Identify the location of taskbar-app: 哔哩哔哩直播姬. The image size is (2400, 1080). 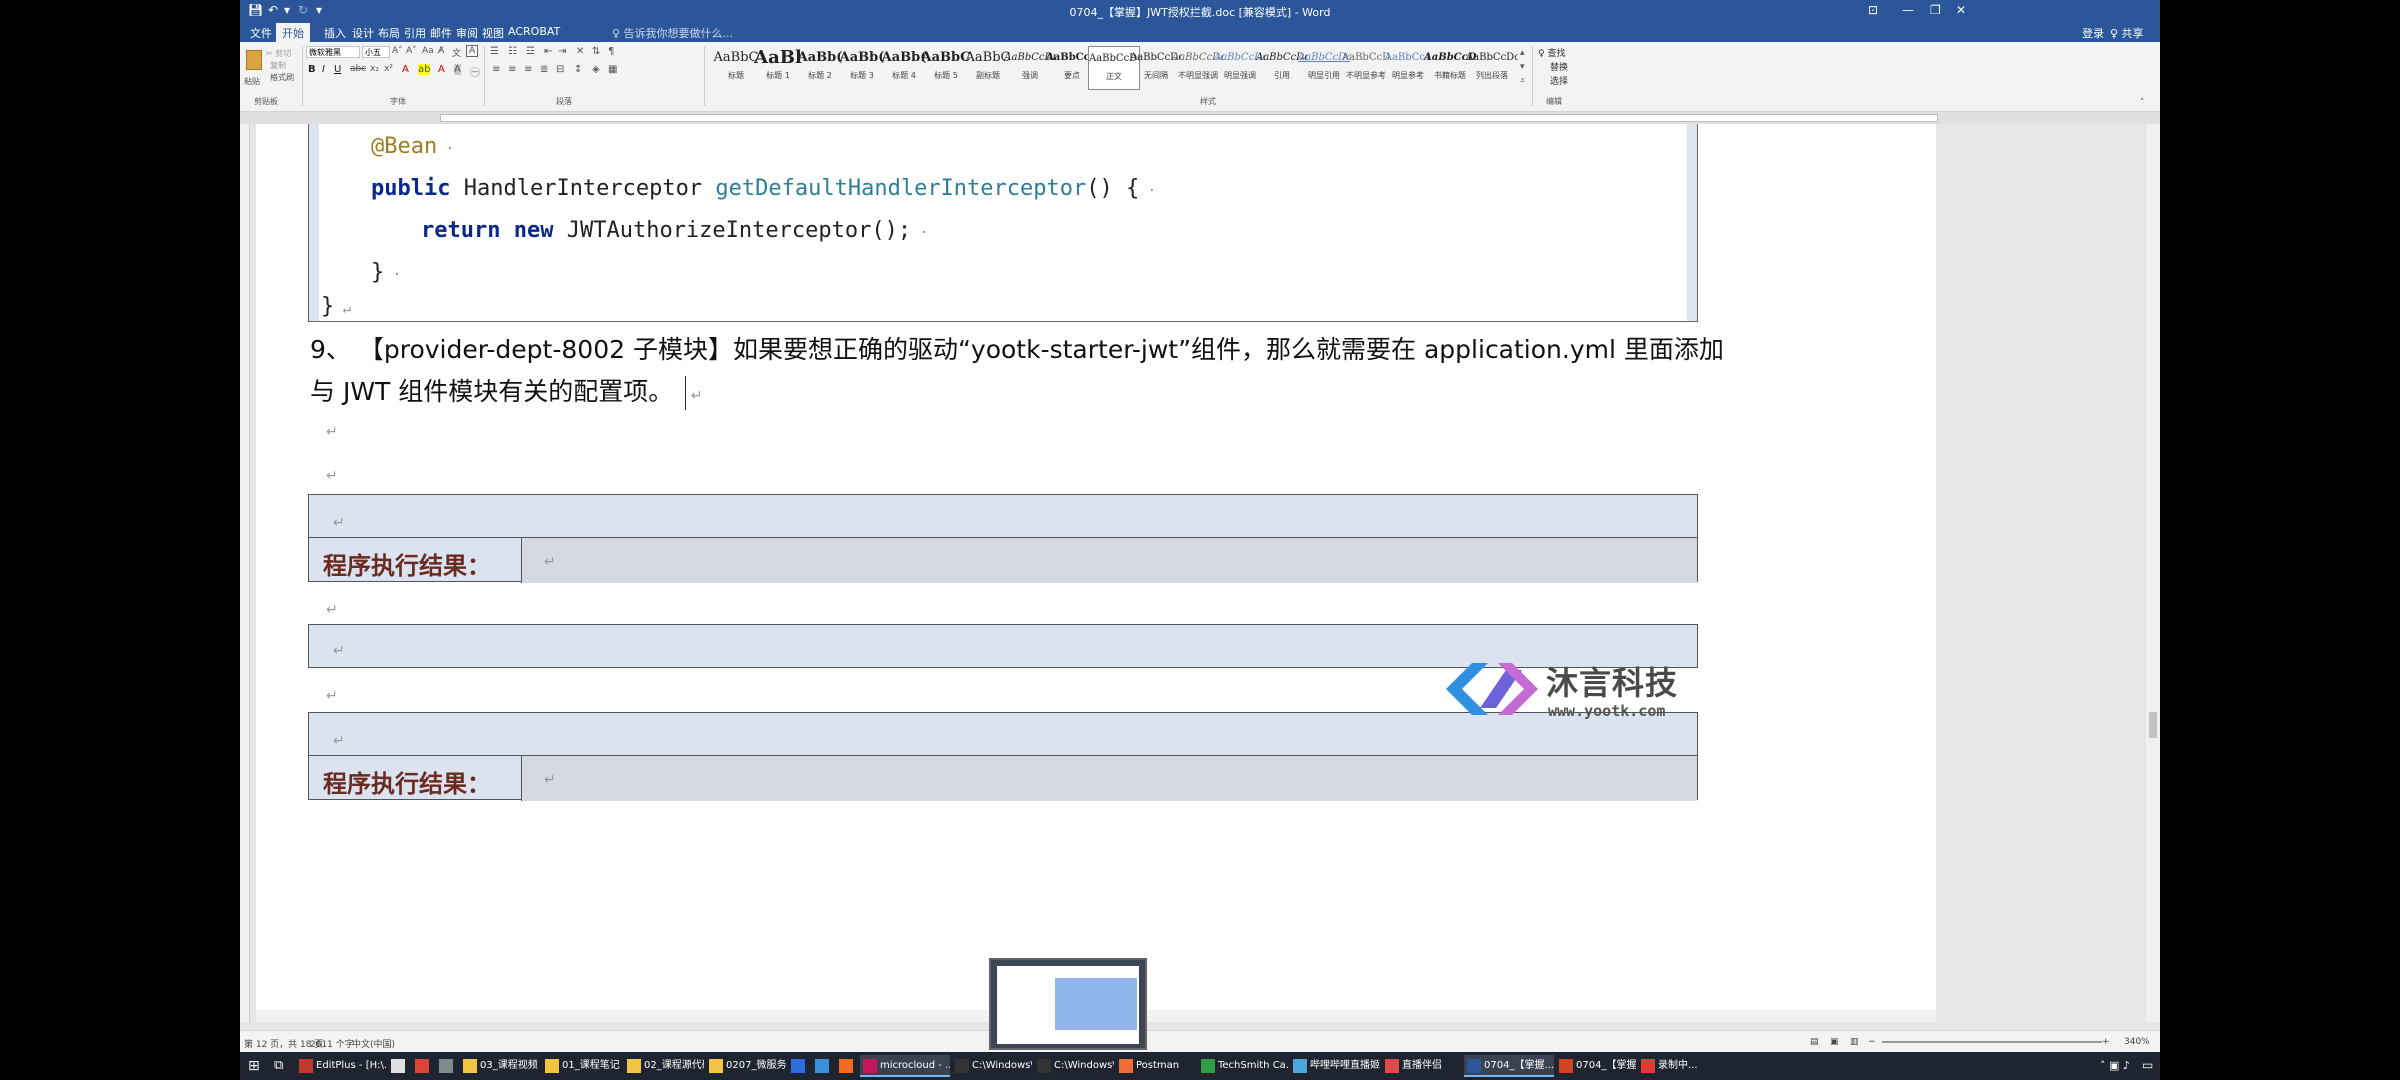
(1335, 1066).